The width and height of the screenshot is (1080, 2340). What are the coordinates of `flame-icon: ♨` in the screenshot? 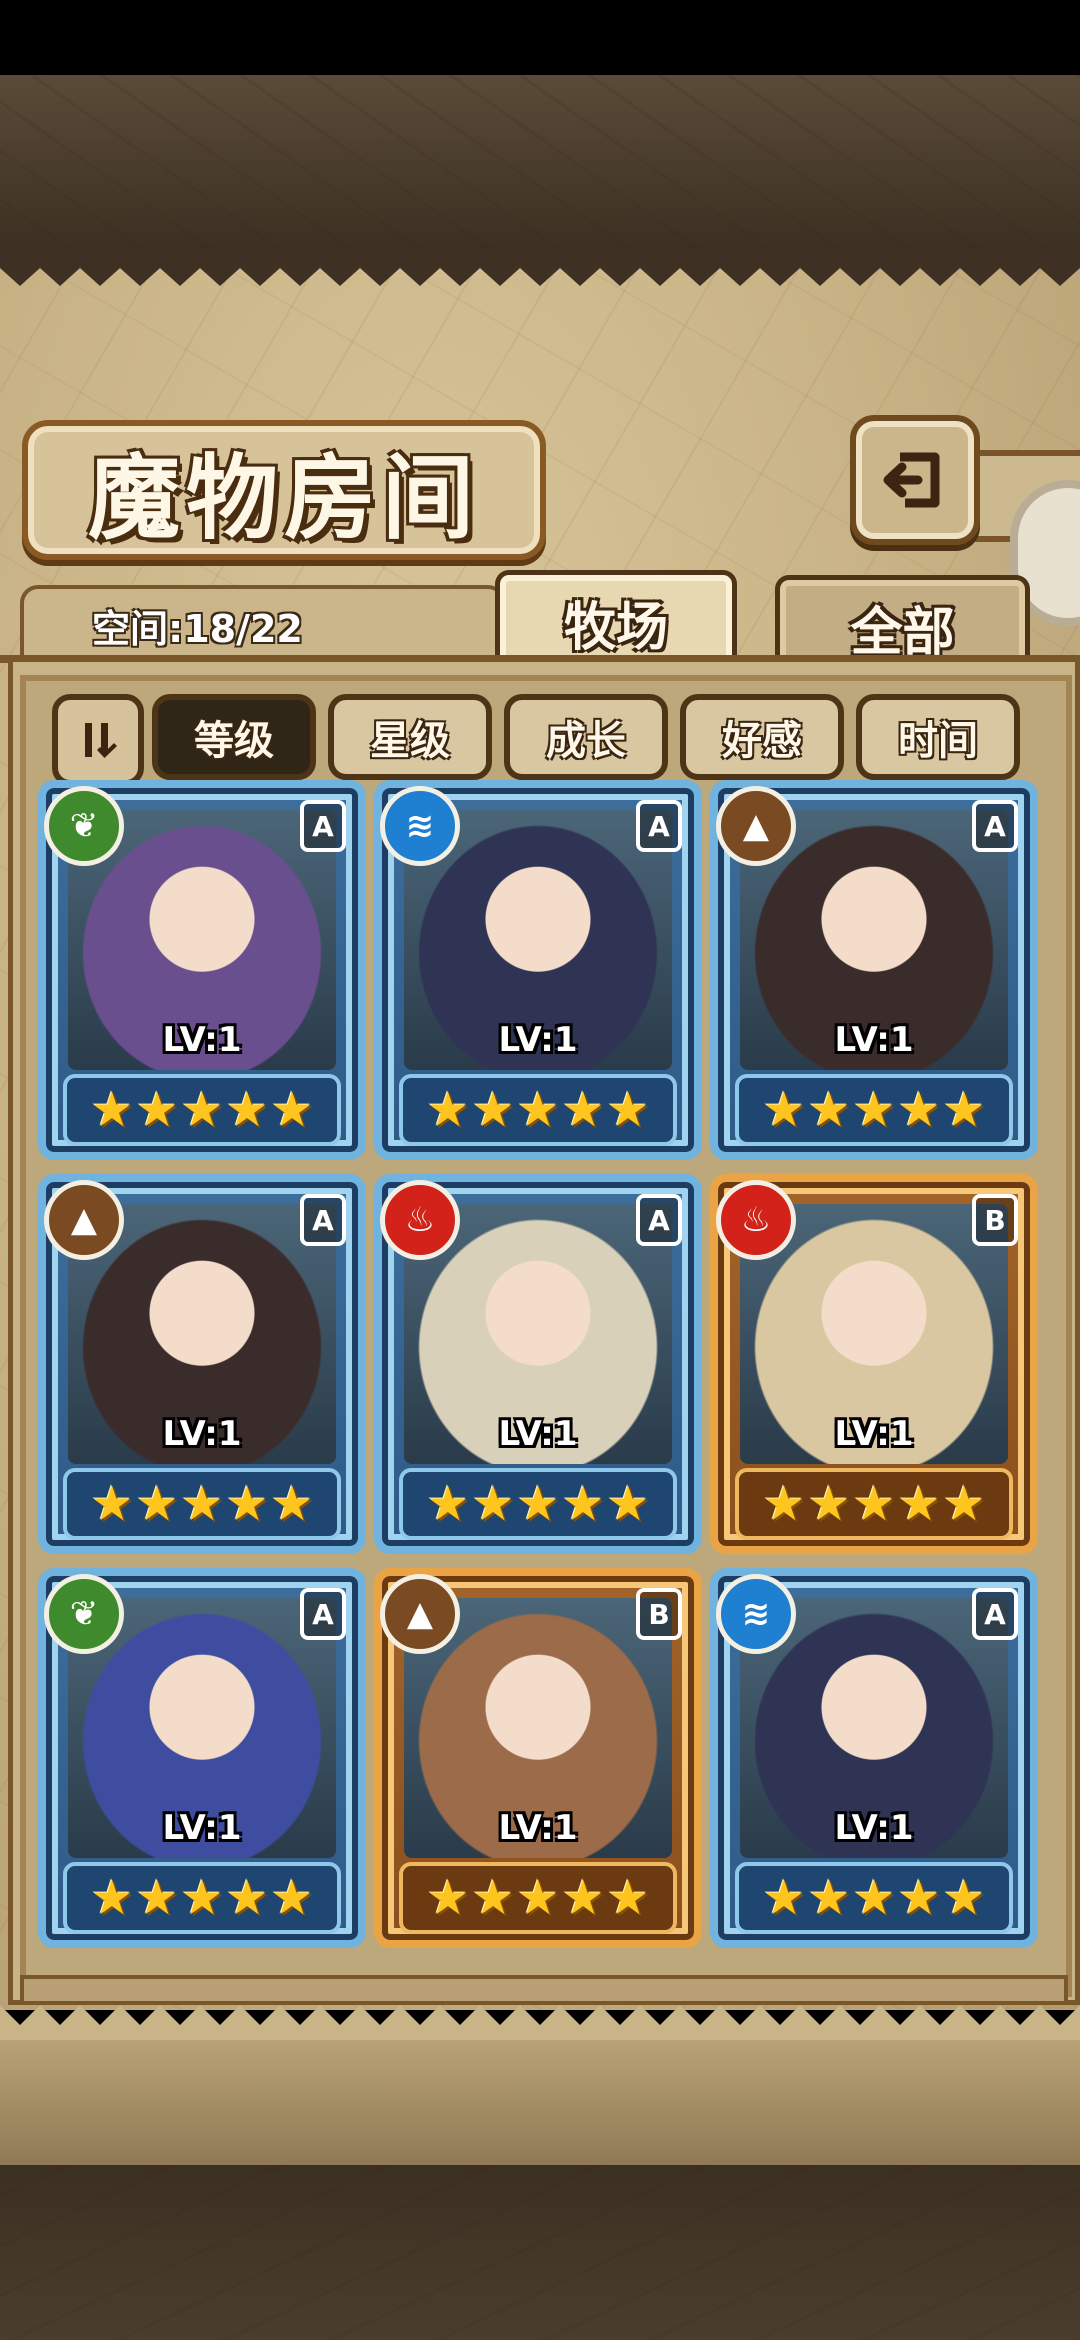 It's located at (756, 1220).